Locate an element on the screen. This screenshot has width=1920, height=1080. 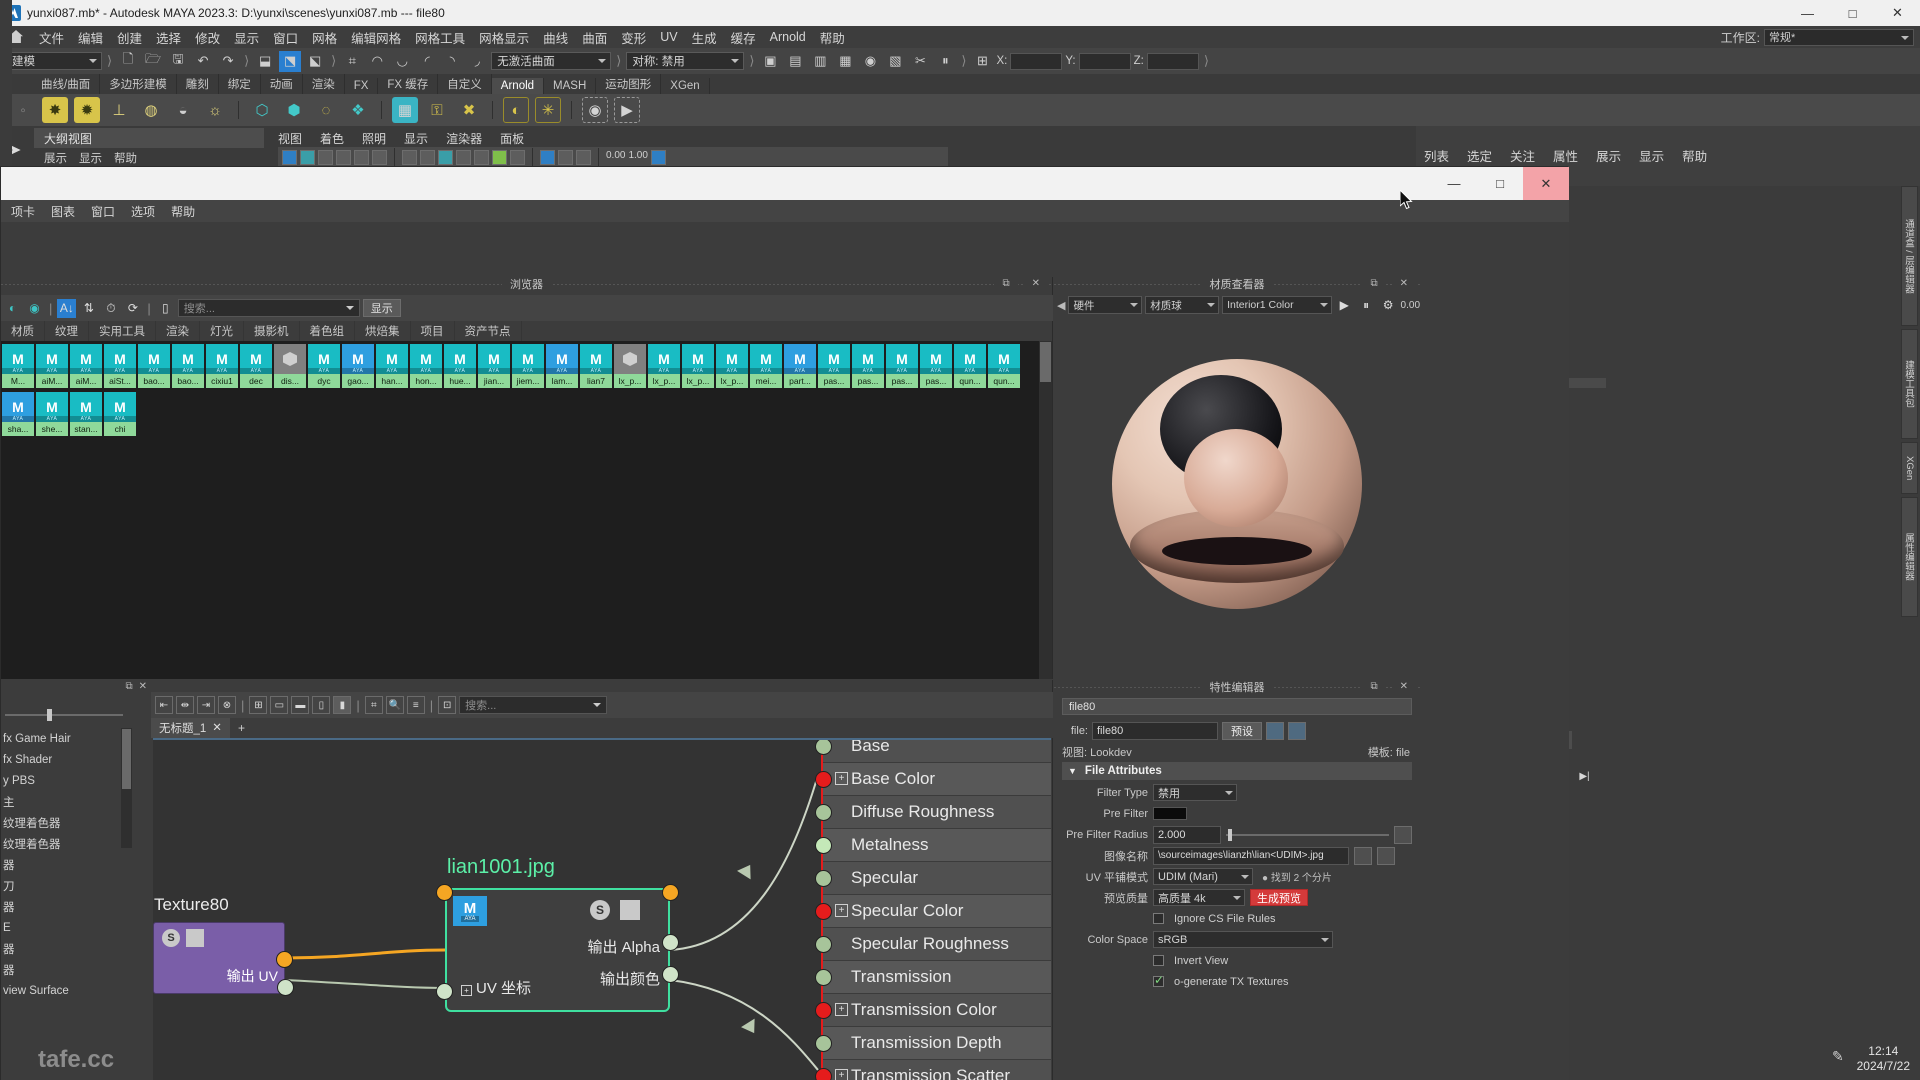
file-attributes-section-header: ▼ File Attributes is located at coordinates (1237, 771).